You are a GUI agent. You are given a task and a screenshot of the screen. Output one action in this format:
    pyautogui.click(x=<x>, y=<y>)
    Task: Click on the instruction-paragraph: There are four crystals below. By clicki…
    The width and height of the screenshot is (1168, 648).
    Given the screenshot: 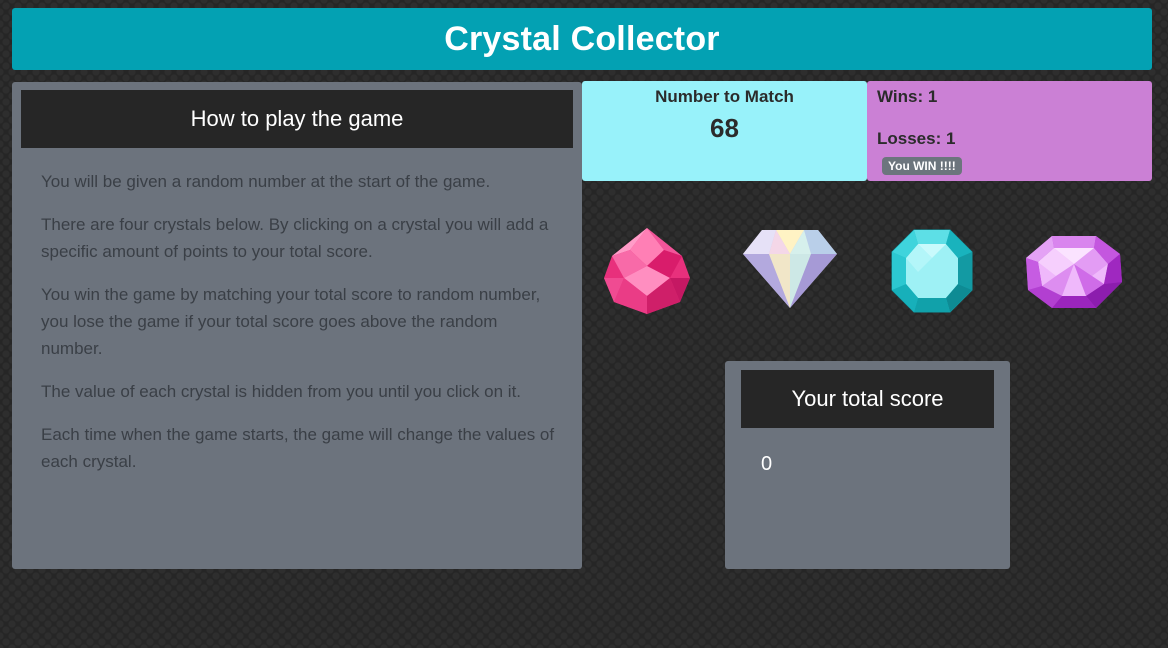 What is the action you would take?
    pyautogui.click(x=295, y=238)
    